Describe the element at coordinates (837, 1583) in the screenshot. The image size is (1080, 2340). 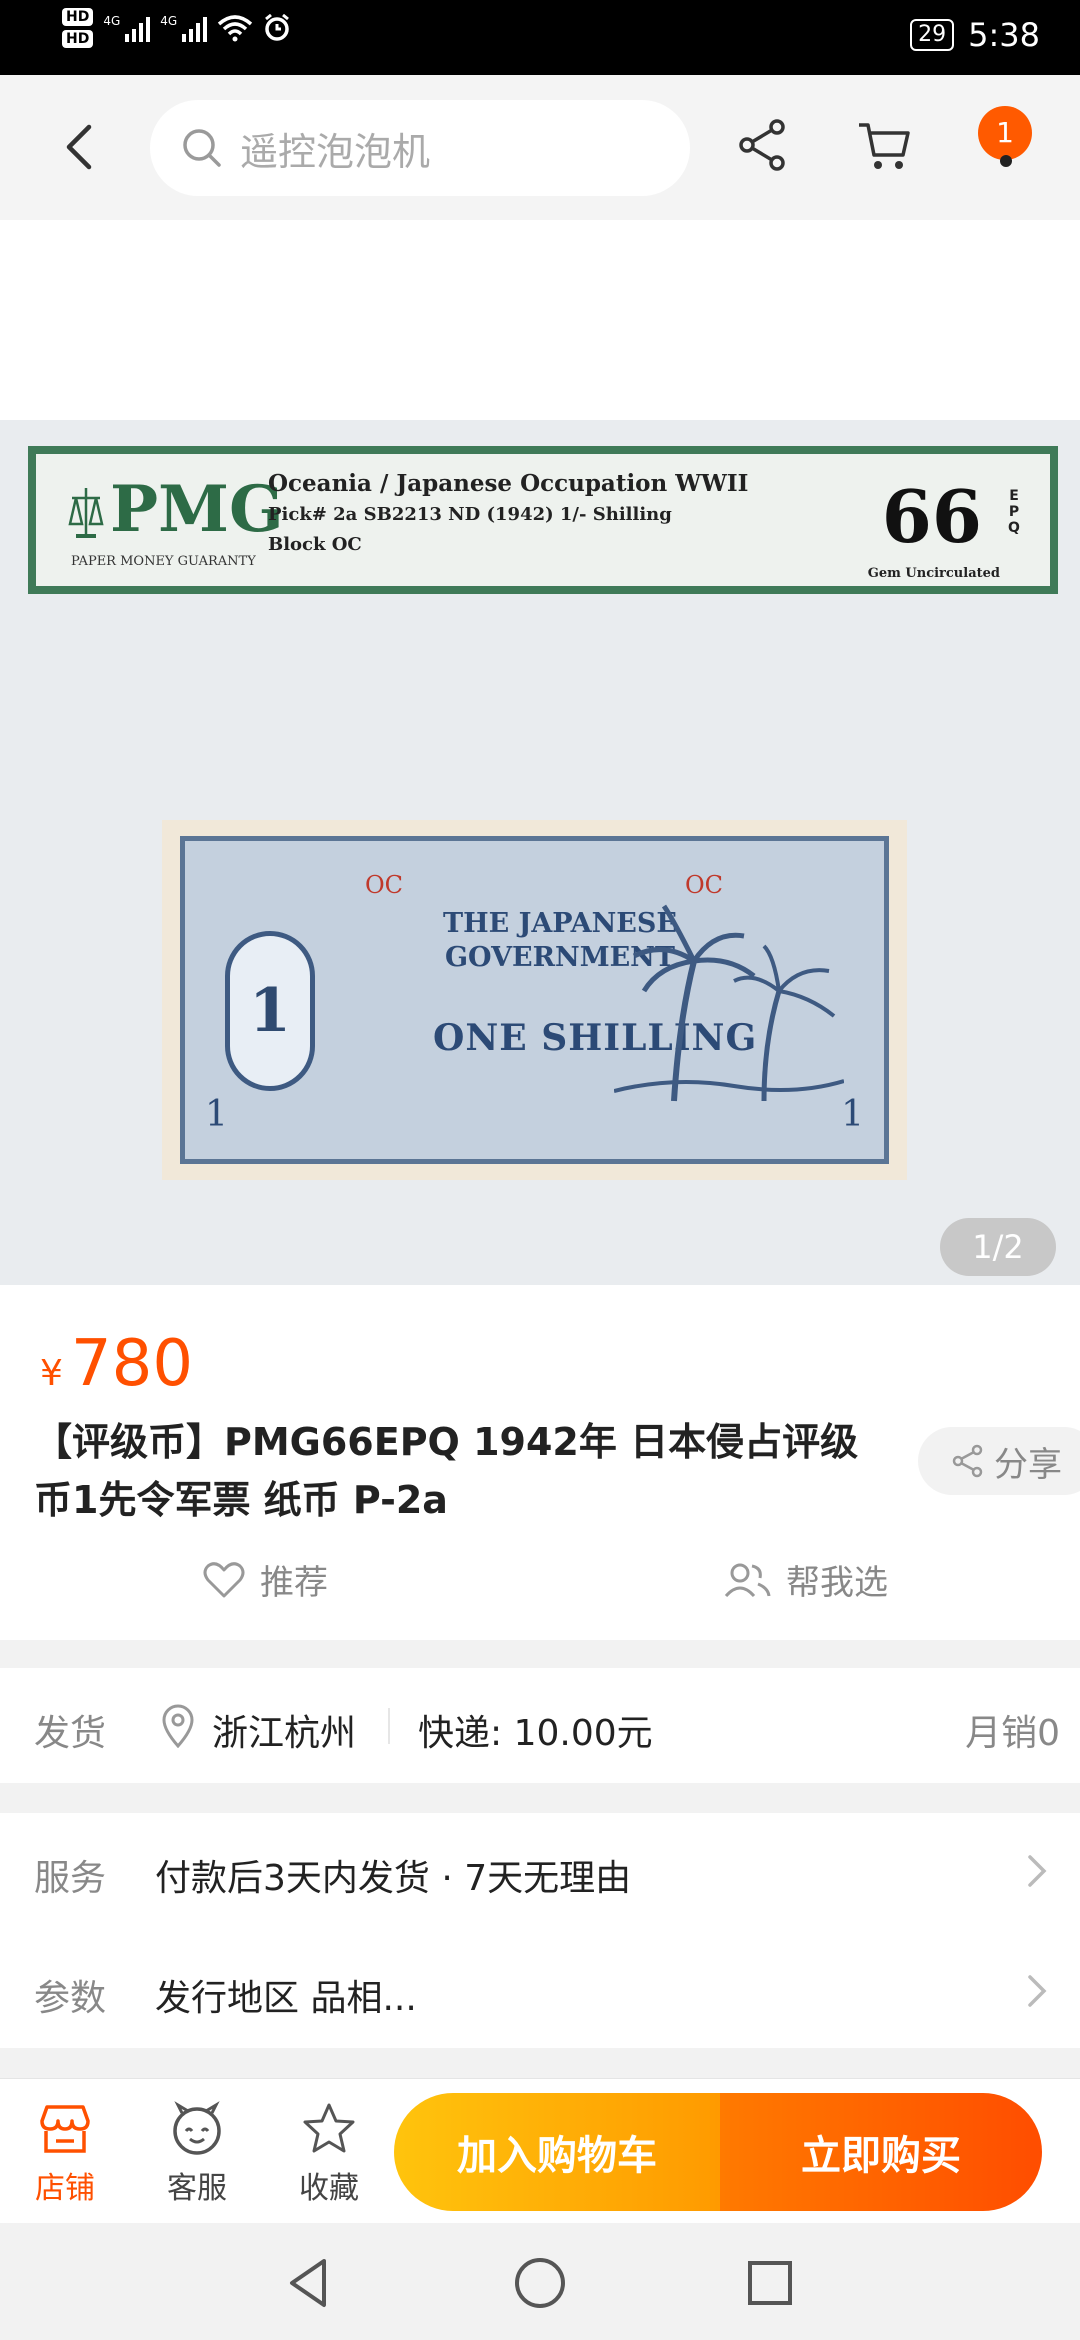
I see `help-choose-label: 帮我选` at that location.